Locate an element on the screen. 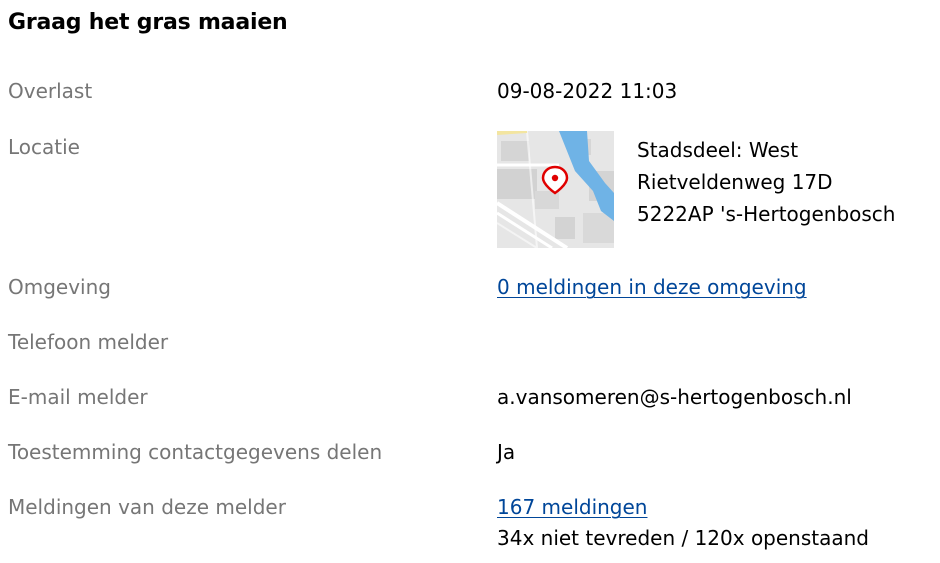 This screenshot has width=940, height=563. map-image is located at coordinates (555, 189).